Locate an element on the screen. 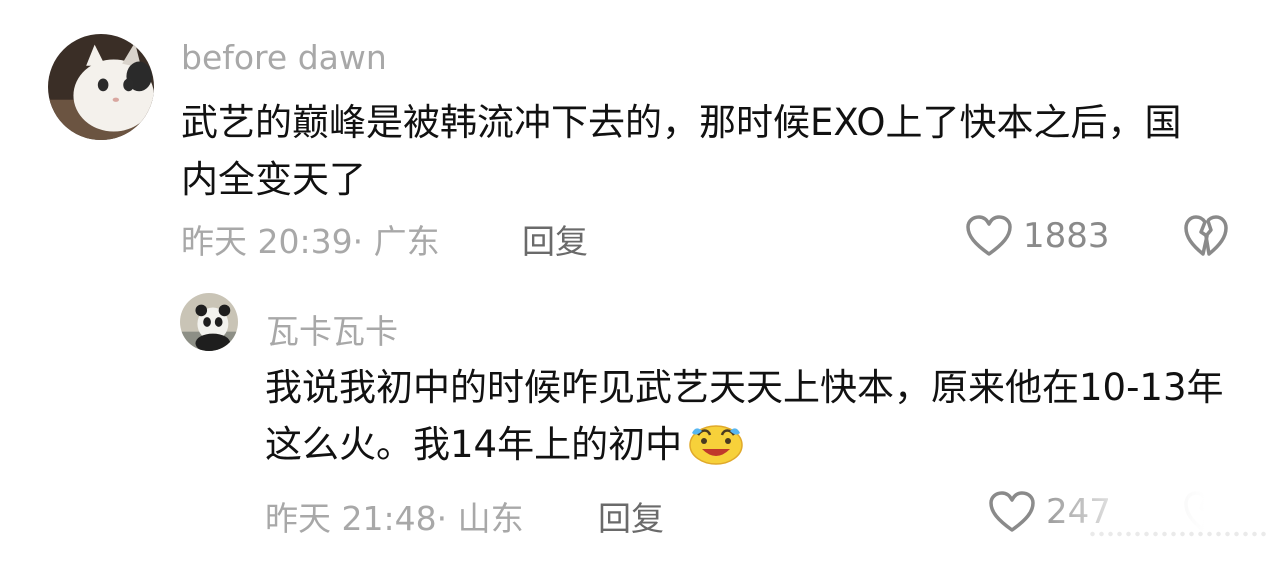  comment-text: 武艺的巅峰是被韩流冲下去的，那时候EXO上了快本之后，国内全变天了 is located at coordinates (681, 151).